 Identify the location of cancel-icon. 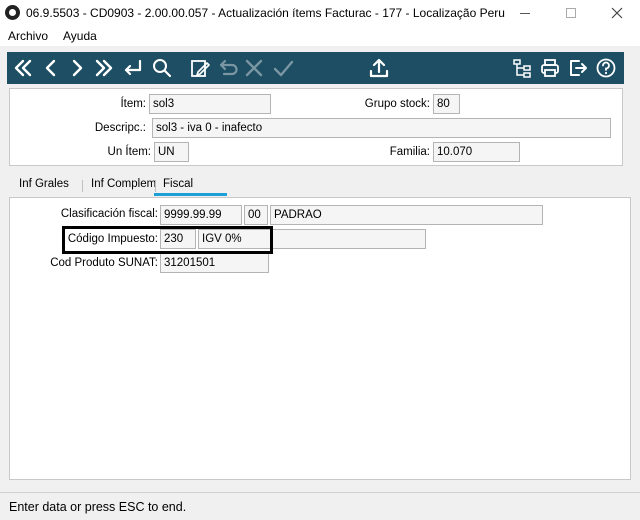
(254, 68).